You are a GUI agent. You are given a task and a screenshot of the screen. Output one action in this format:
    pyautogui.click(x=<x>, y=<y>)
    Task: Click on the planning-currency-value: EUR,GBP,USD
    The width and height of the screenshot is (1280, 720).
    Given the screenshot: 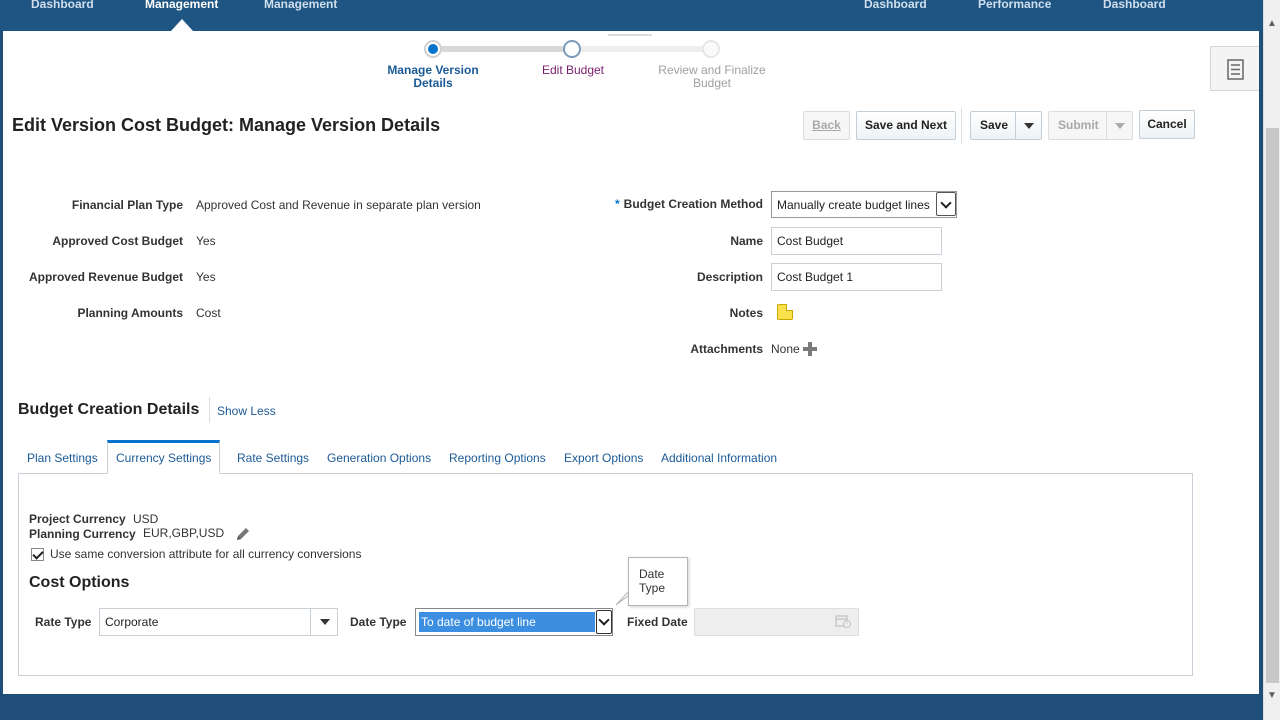 What is the action you would take?
    pyautogui.click(x=184, y=533)
    